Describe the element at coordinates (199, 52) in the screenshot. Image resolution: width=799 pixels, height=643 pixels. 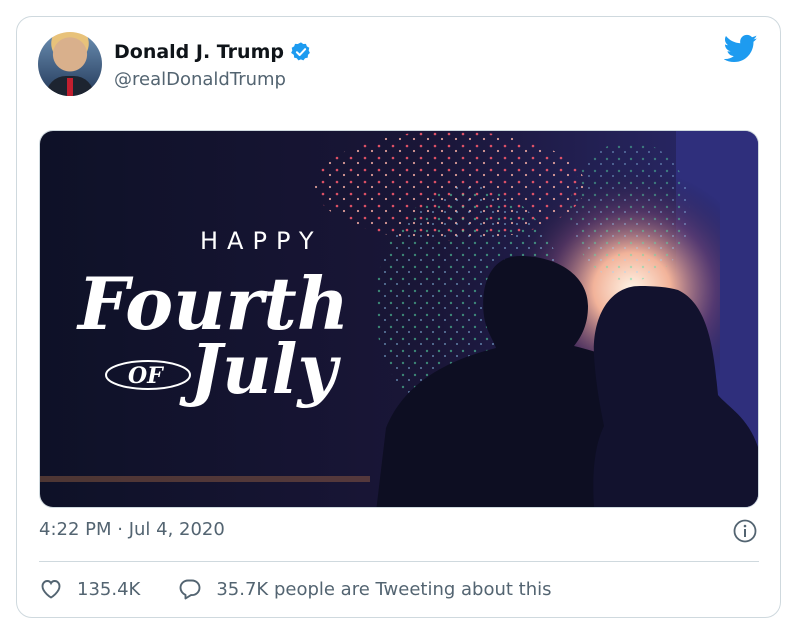
I see `author-name: Donald J. Trump` at that location.